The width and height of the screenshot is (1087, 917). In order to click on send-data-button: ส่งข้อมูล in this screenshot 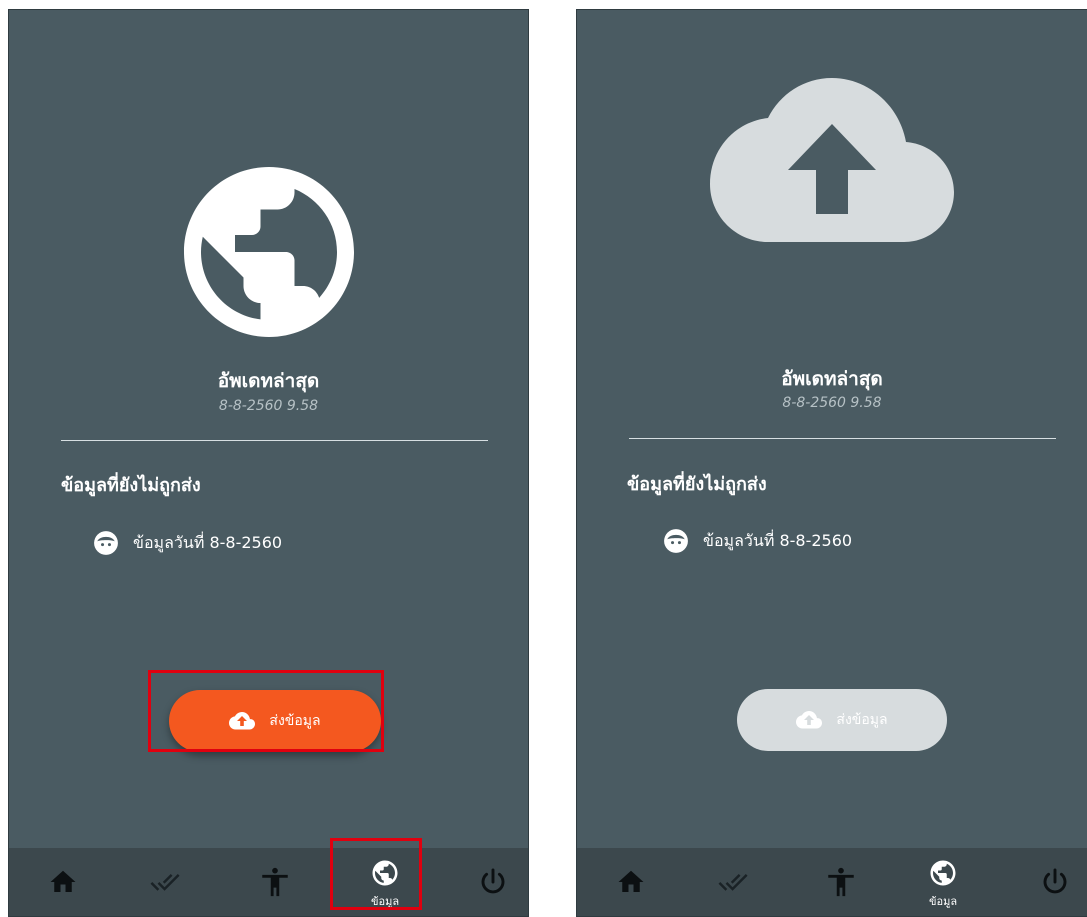, I will do `click(275, 721)`.